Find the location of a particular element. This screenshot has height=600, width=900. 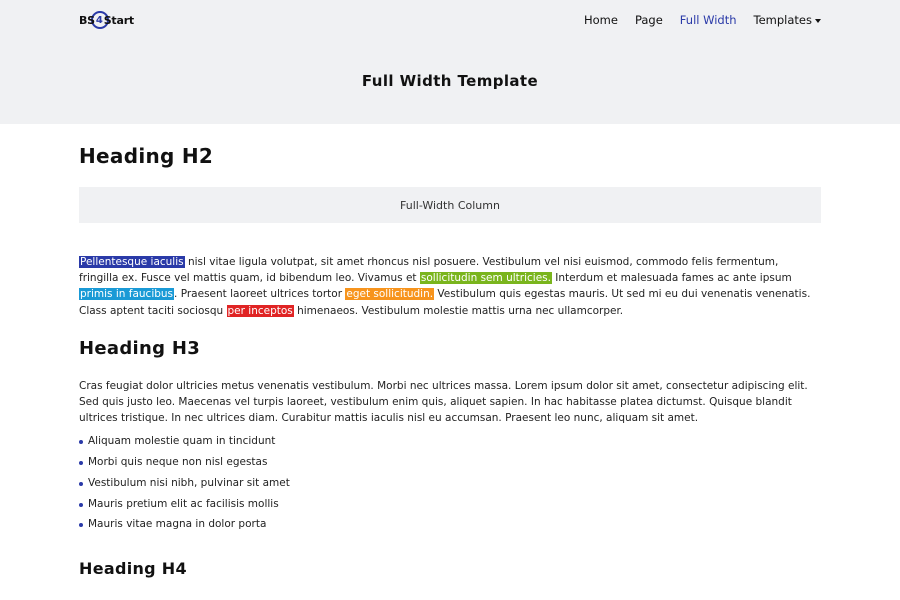

paragraph-text: . Praesent laoreet ultrices tortor is located at coordinates (260, 294).